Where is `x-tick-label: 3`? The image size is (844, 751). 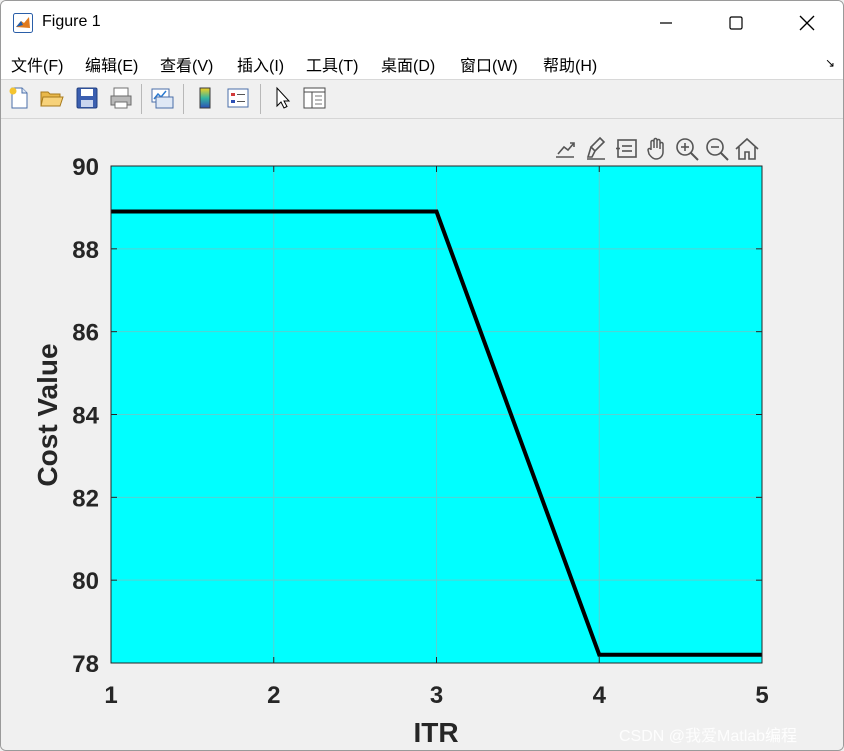 x-tick-label: 3 is located at coordinates (436, 695).